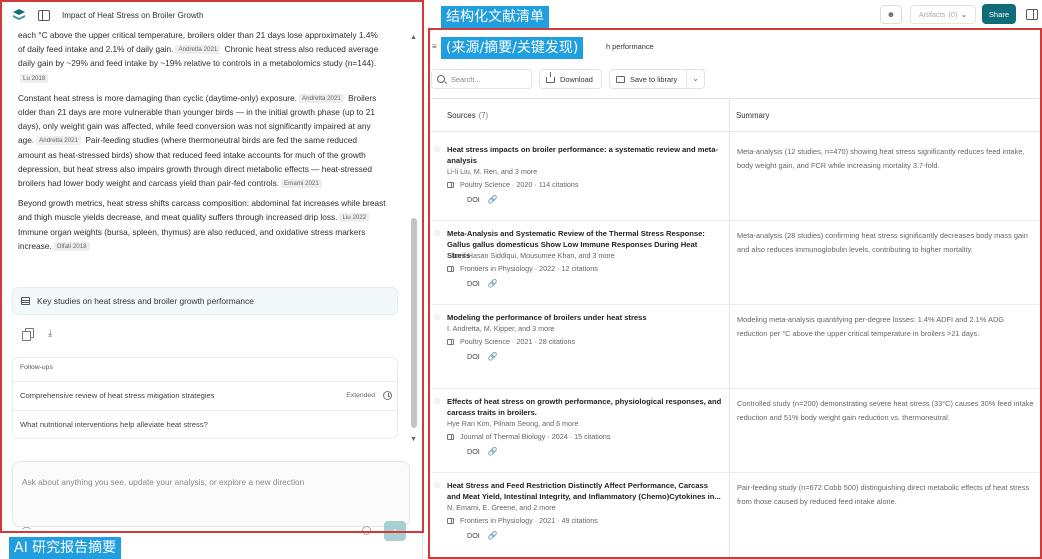 The width and height of the screenshot is (1042, 559). What do you see at coordinates (513, 423) in the screenshot?
I see `source-authors: Hye Ran Kim, Pilnam Seong, and 6 more` at bounding box center [513, 423].